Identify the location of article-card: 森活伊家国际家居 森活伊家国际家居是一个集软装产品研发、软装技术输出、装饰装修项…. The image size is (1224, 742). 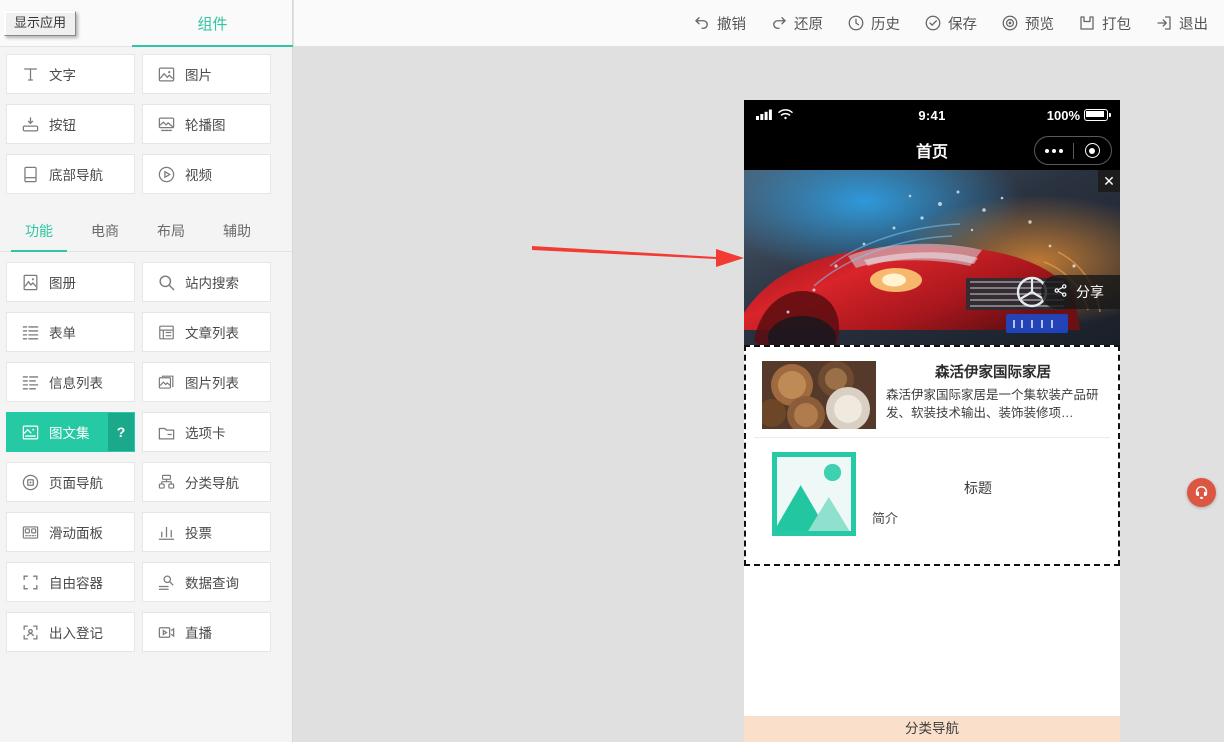
(932, 395).